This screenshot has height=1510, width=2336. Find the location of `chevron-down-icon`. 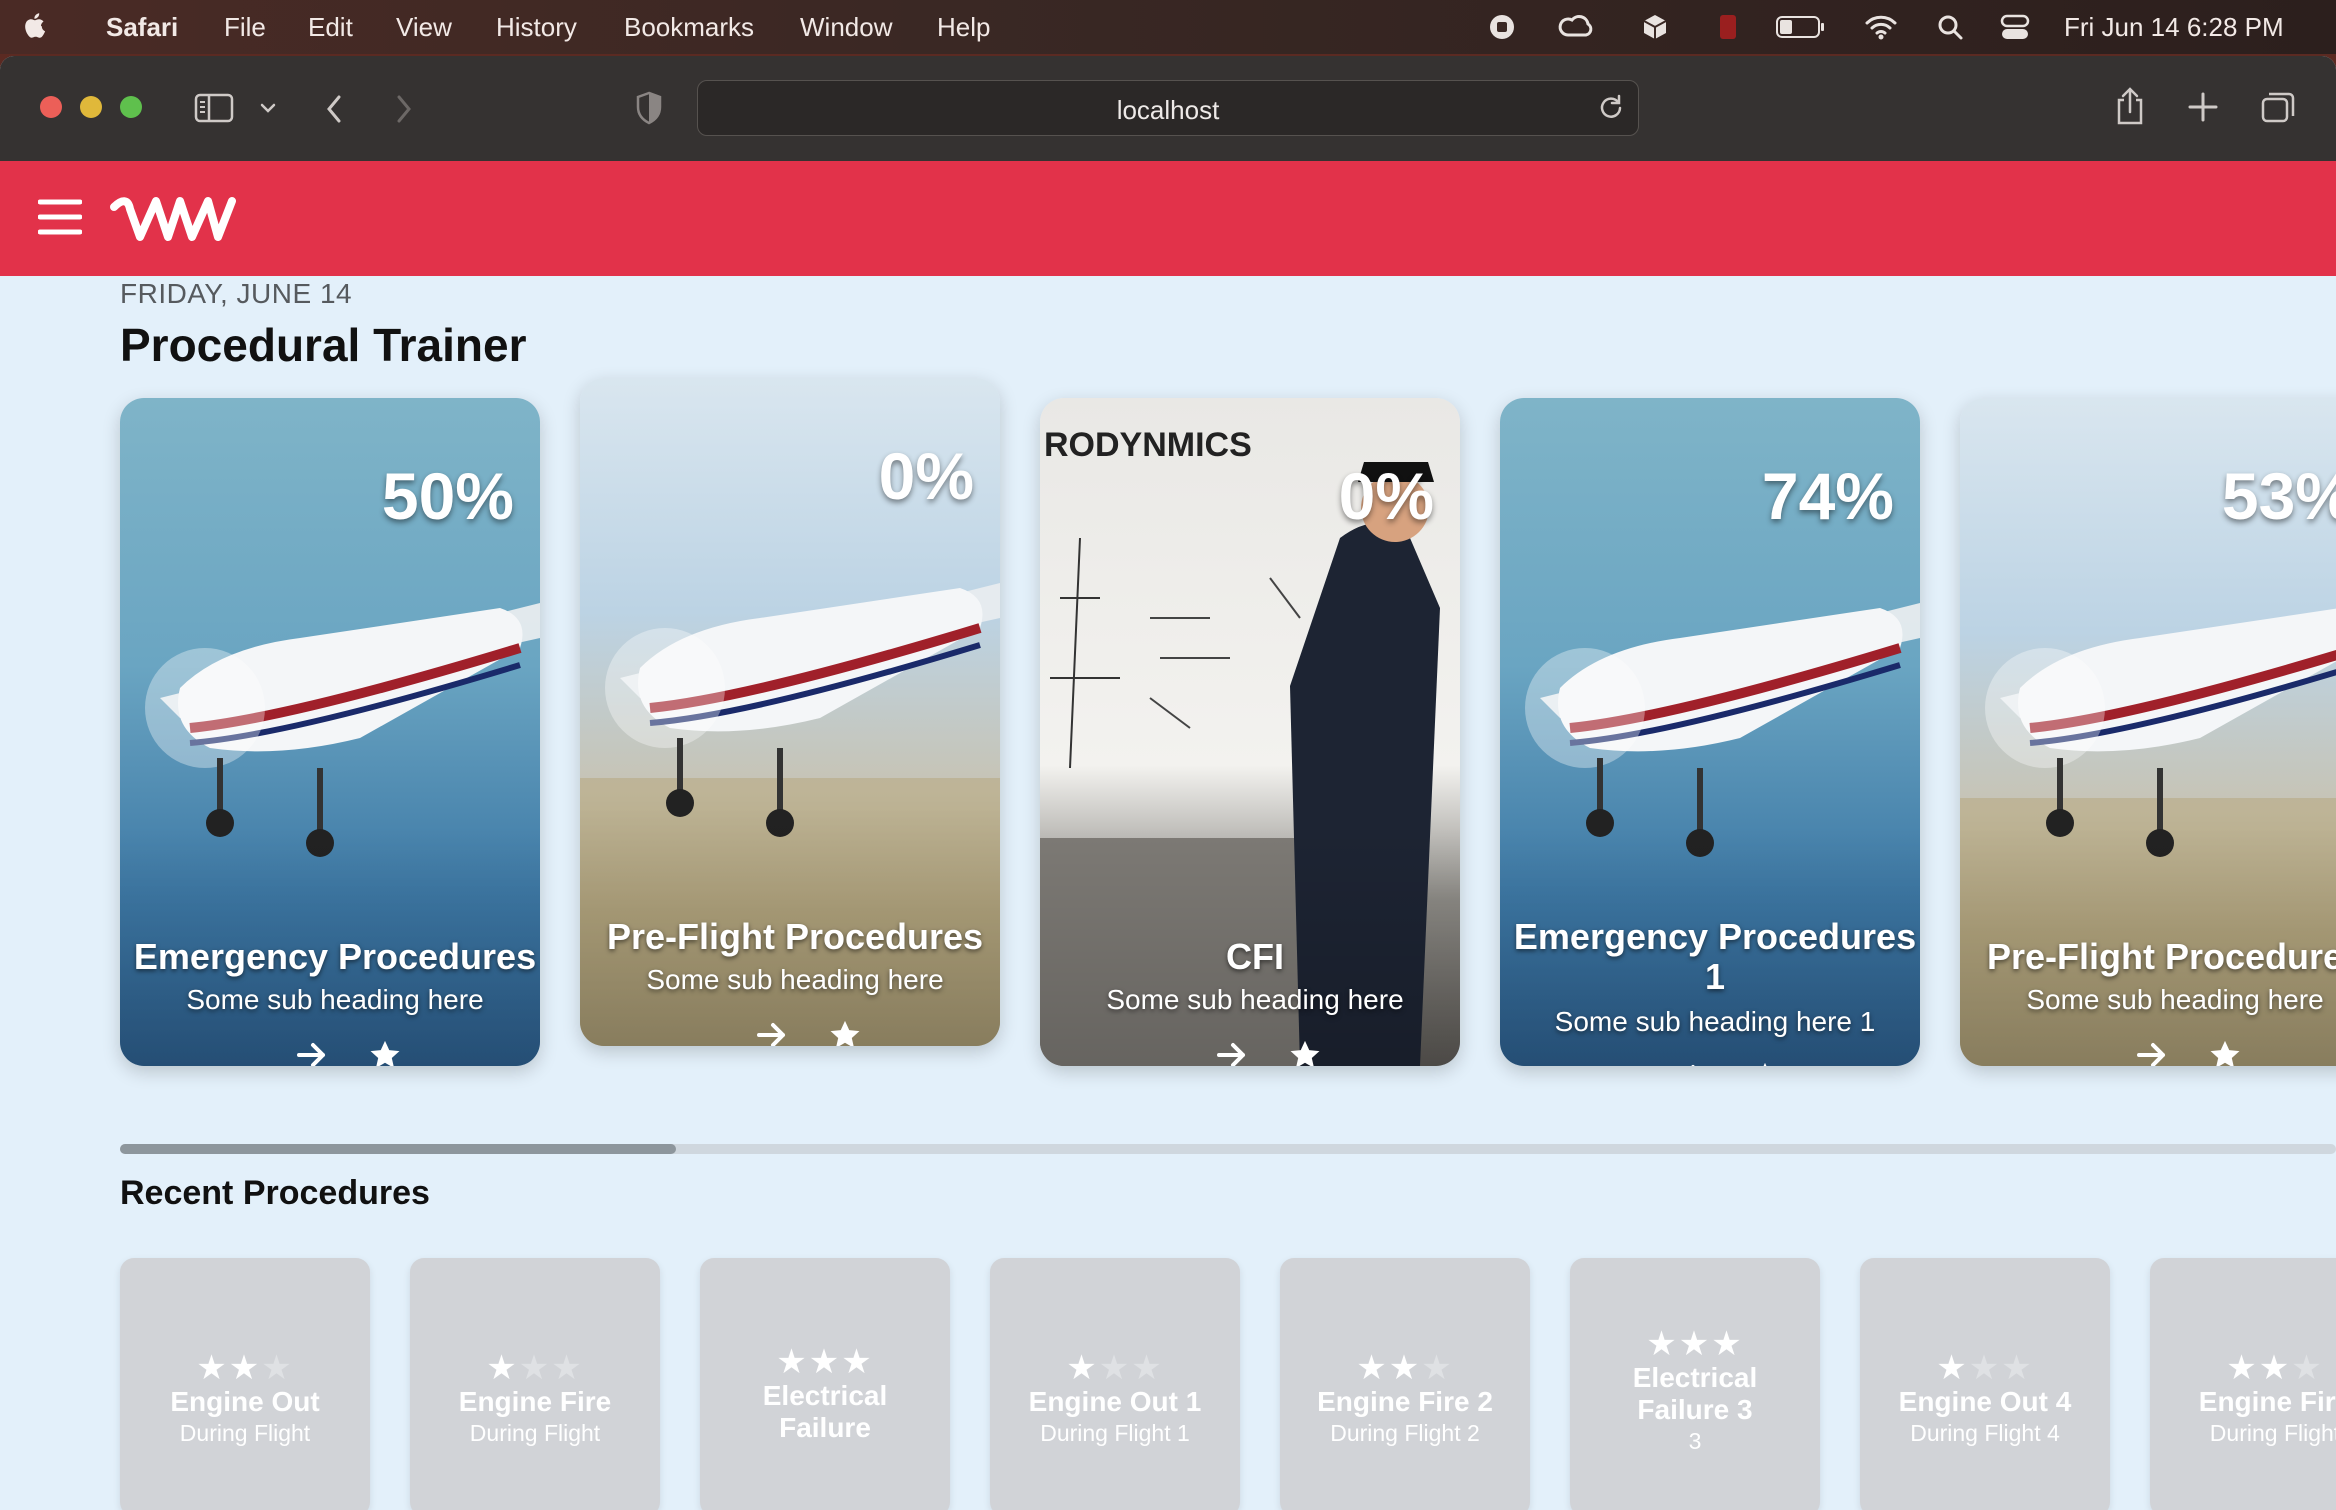

chevron-down-icon is located at coordinates (268, 108).